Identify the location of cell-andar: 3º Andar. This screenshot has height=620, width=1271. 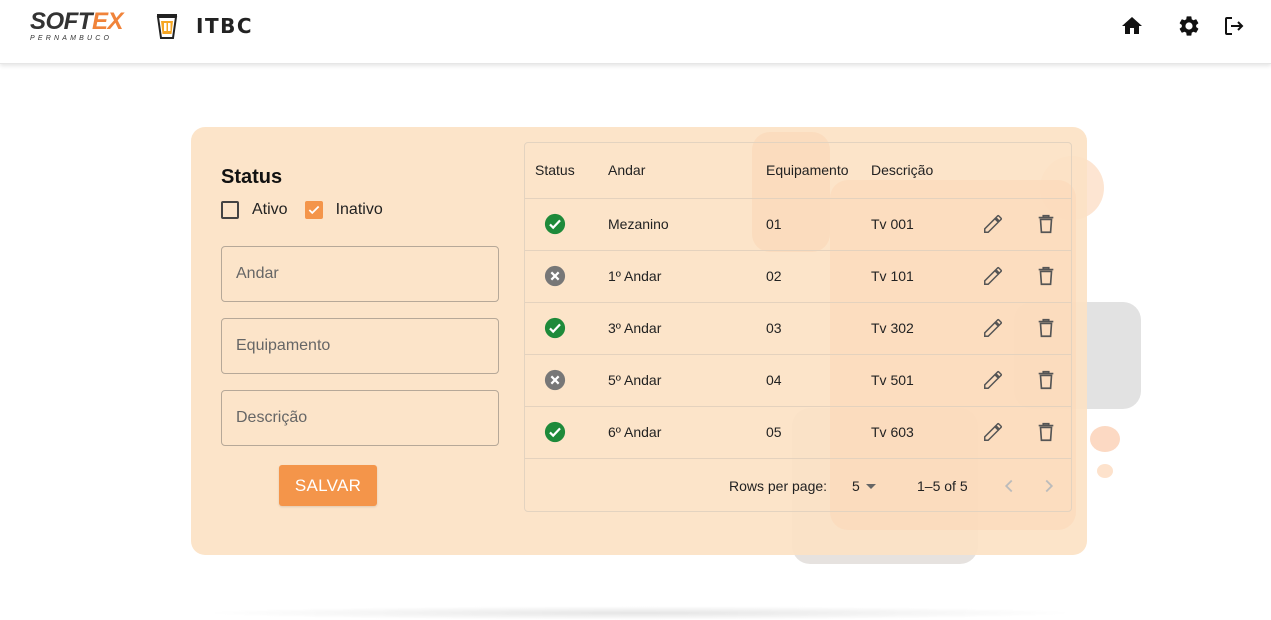
(635, 328).